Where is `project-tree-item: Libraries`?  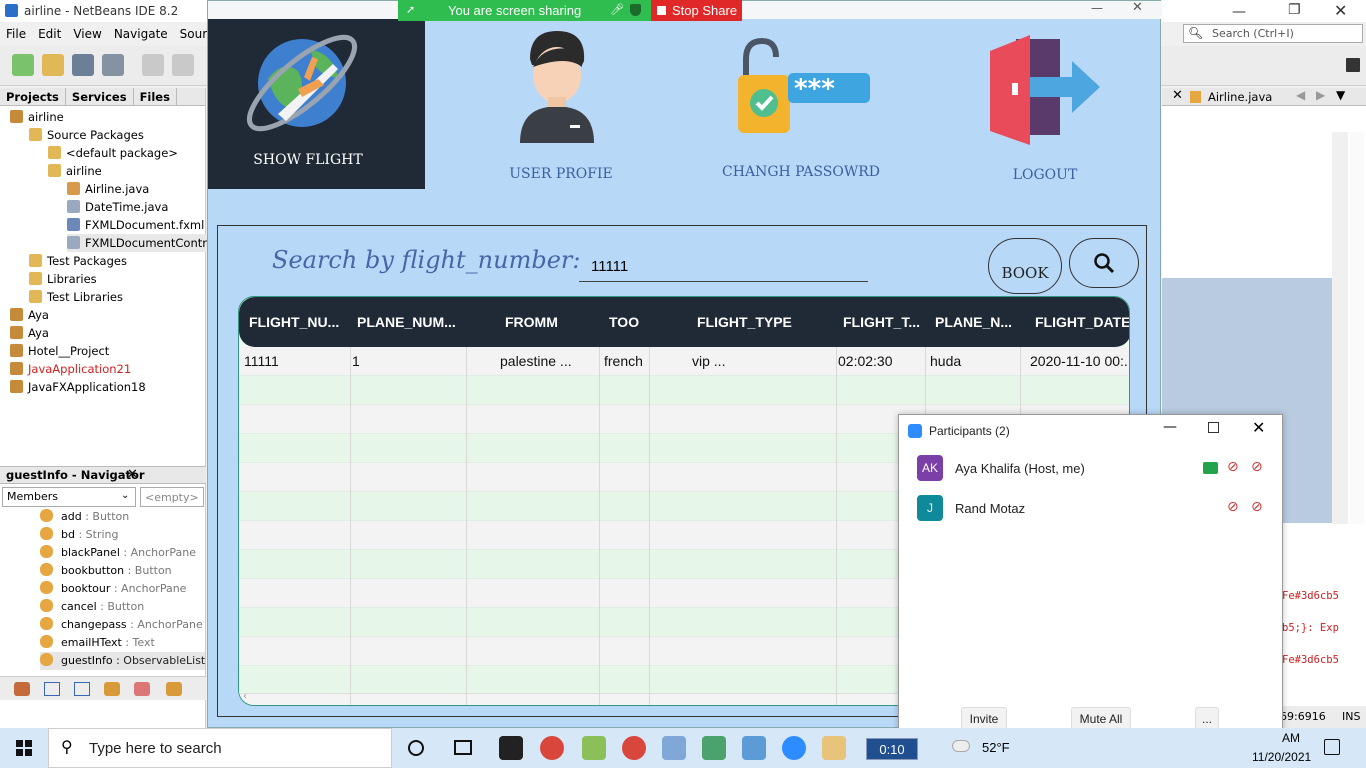 project-tree-item: Libraries is located at coordinates (63, 279).